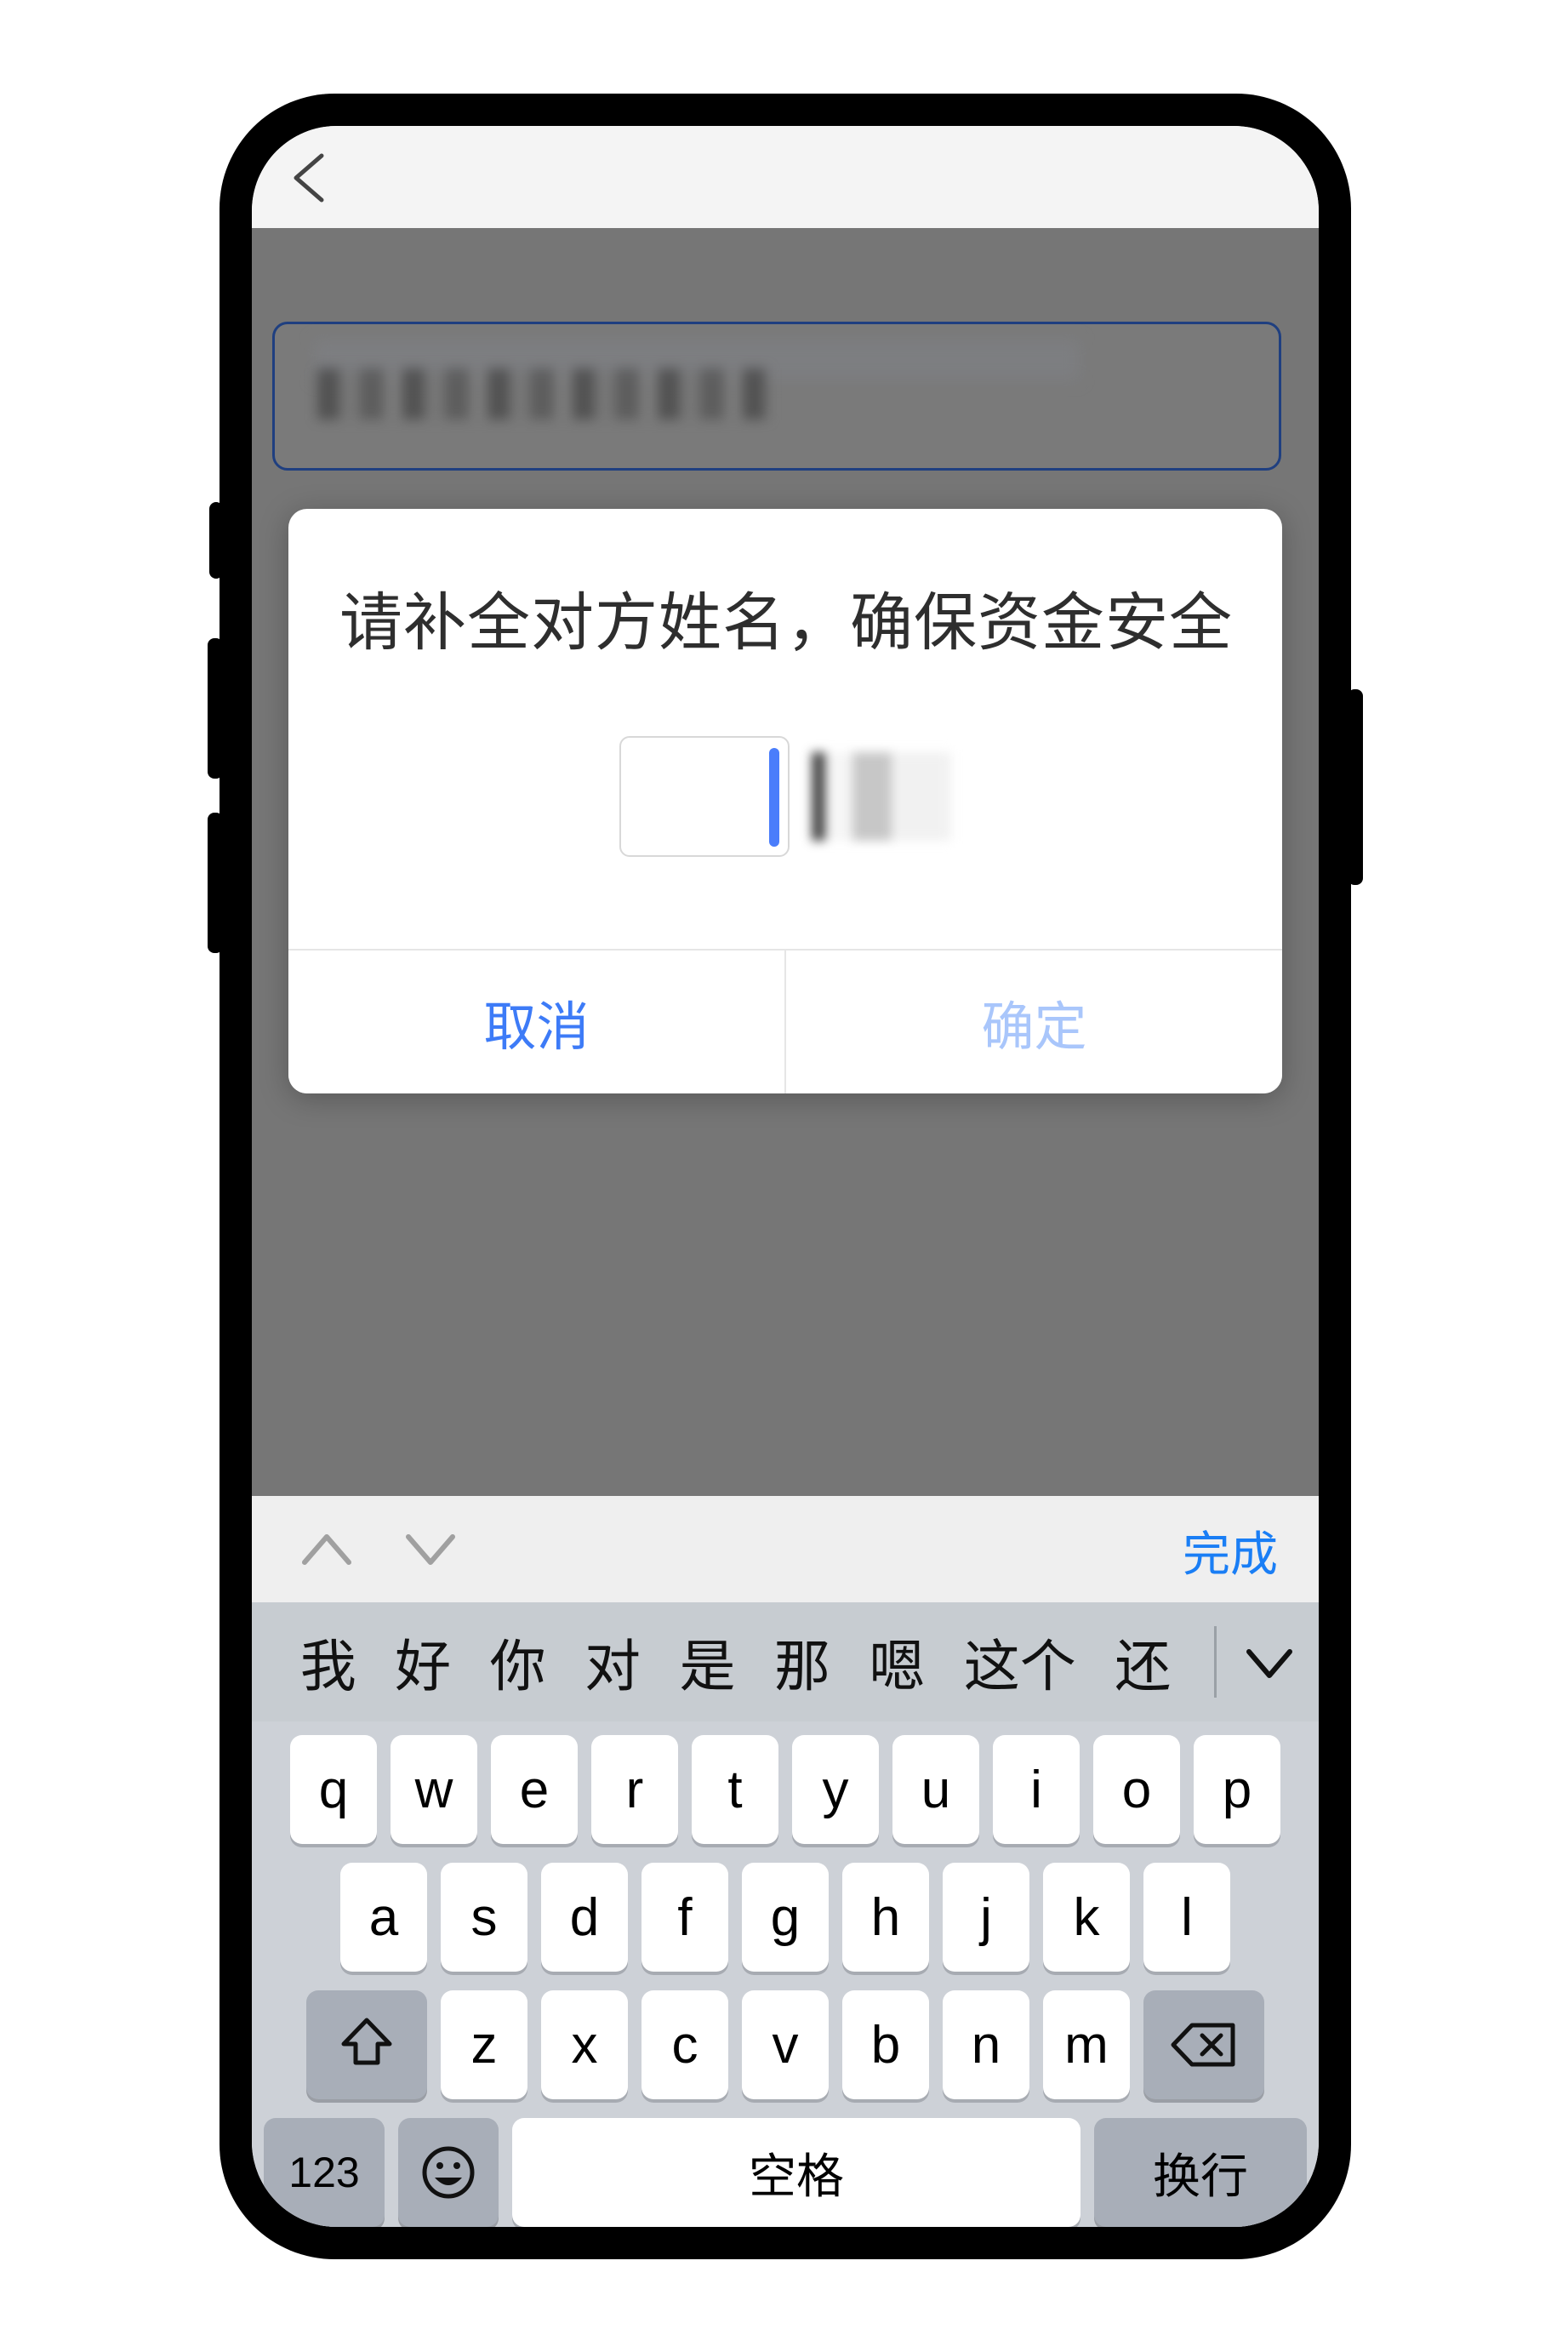 The image size is (1568, 2352). I want to click on dialog-button-bar: 取消 确定, so click(785, 1020).